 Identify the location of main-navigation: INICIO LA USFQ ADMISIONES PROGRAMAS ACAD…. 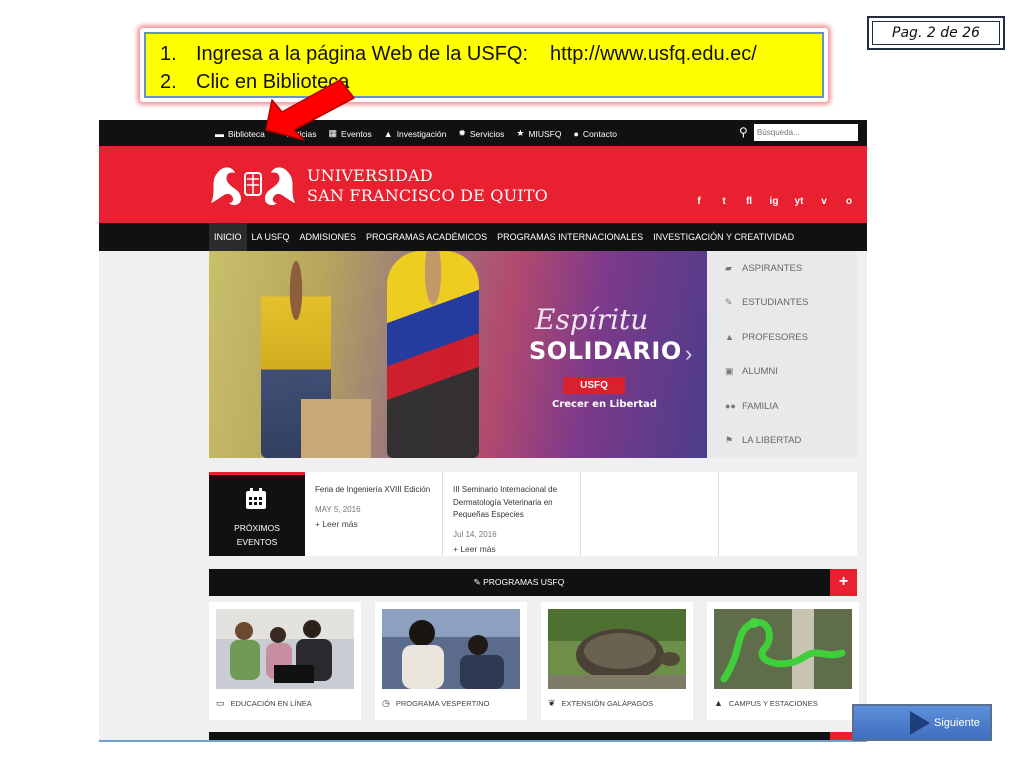
(483, 237).